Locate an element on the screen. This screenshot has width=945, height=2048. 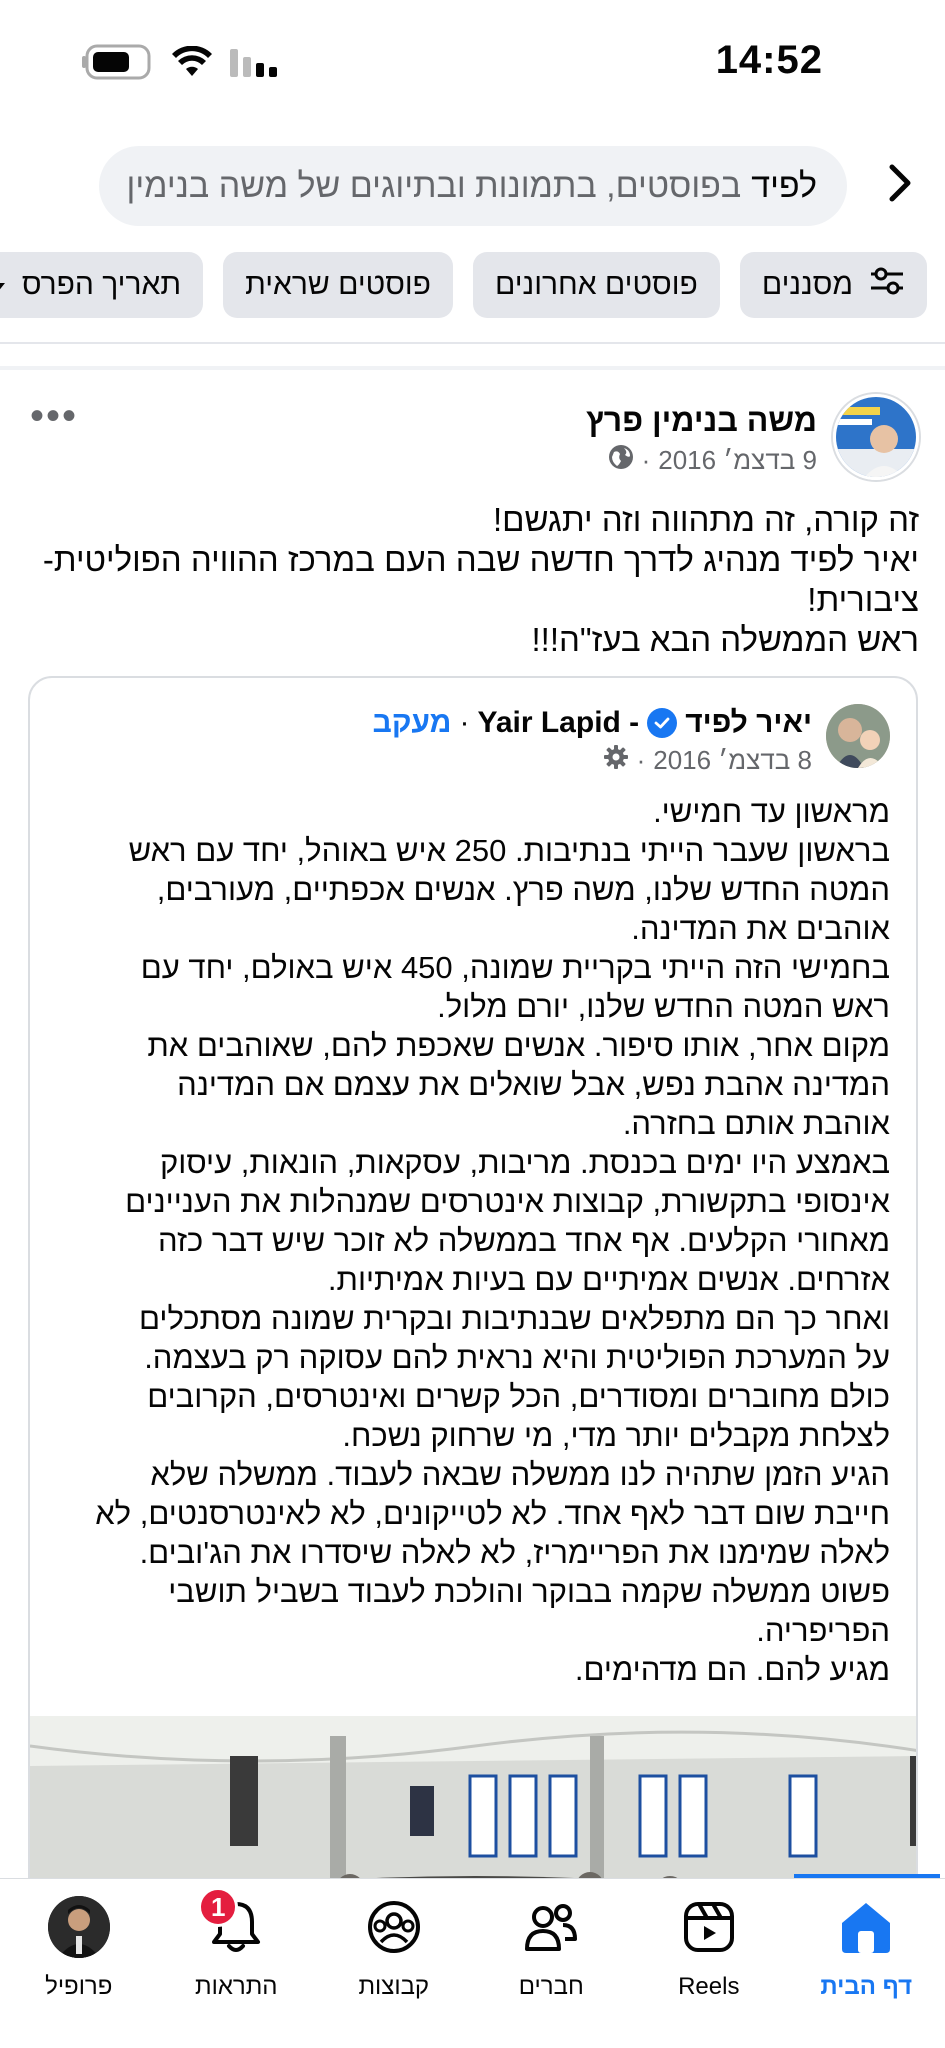
nav-friends-label: חברים is located at coordinates (551, 1986).